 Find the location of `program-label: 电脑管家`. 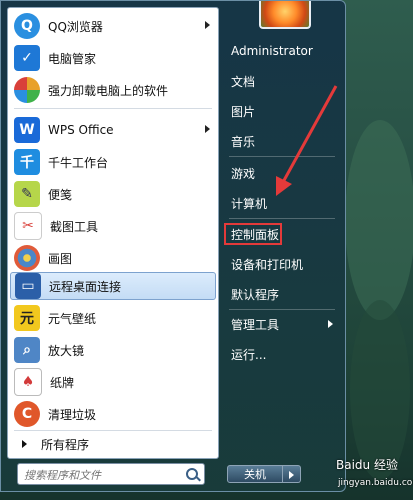

program-label: 电脑管家 is located at coordinates (72, 58).